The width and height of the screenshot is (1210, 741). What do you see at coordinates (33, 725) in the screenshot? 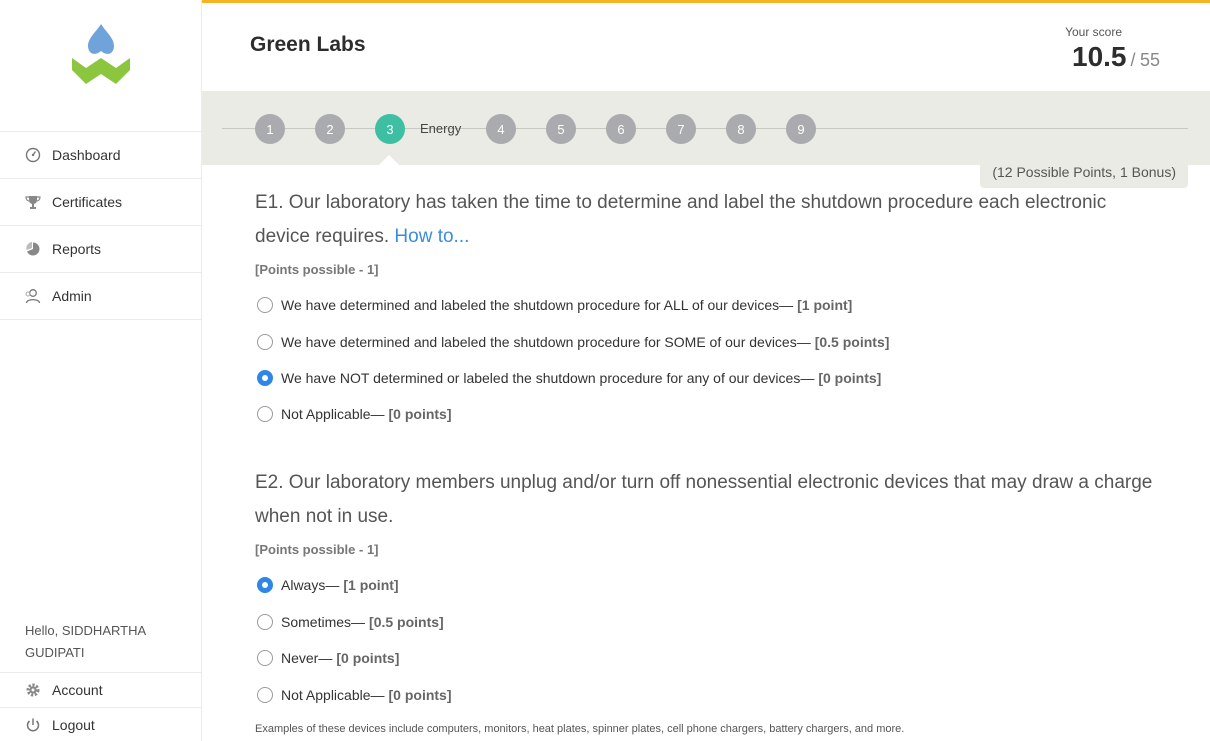
I see `power-icon` at bounding box center [33, 725].